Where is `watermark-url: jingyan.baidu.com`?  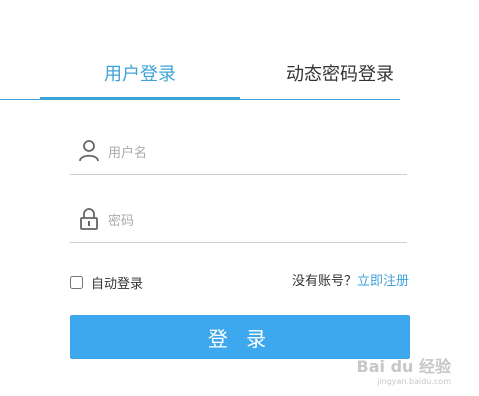 watermark-url: jingyan.baidu.com is located at coordinates (414, 381).